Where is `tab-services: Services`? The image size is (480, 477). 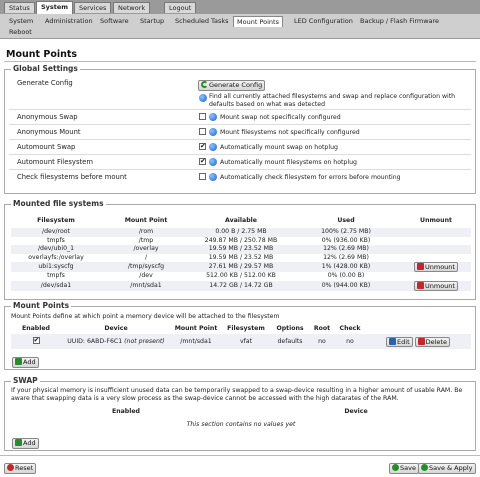 tab-services: Services is located at coordinates (93, 7).